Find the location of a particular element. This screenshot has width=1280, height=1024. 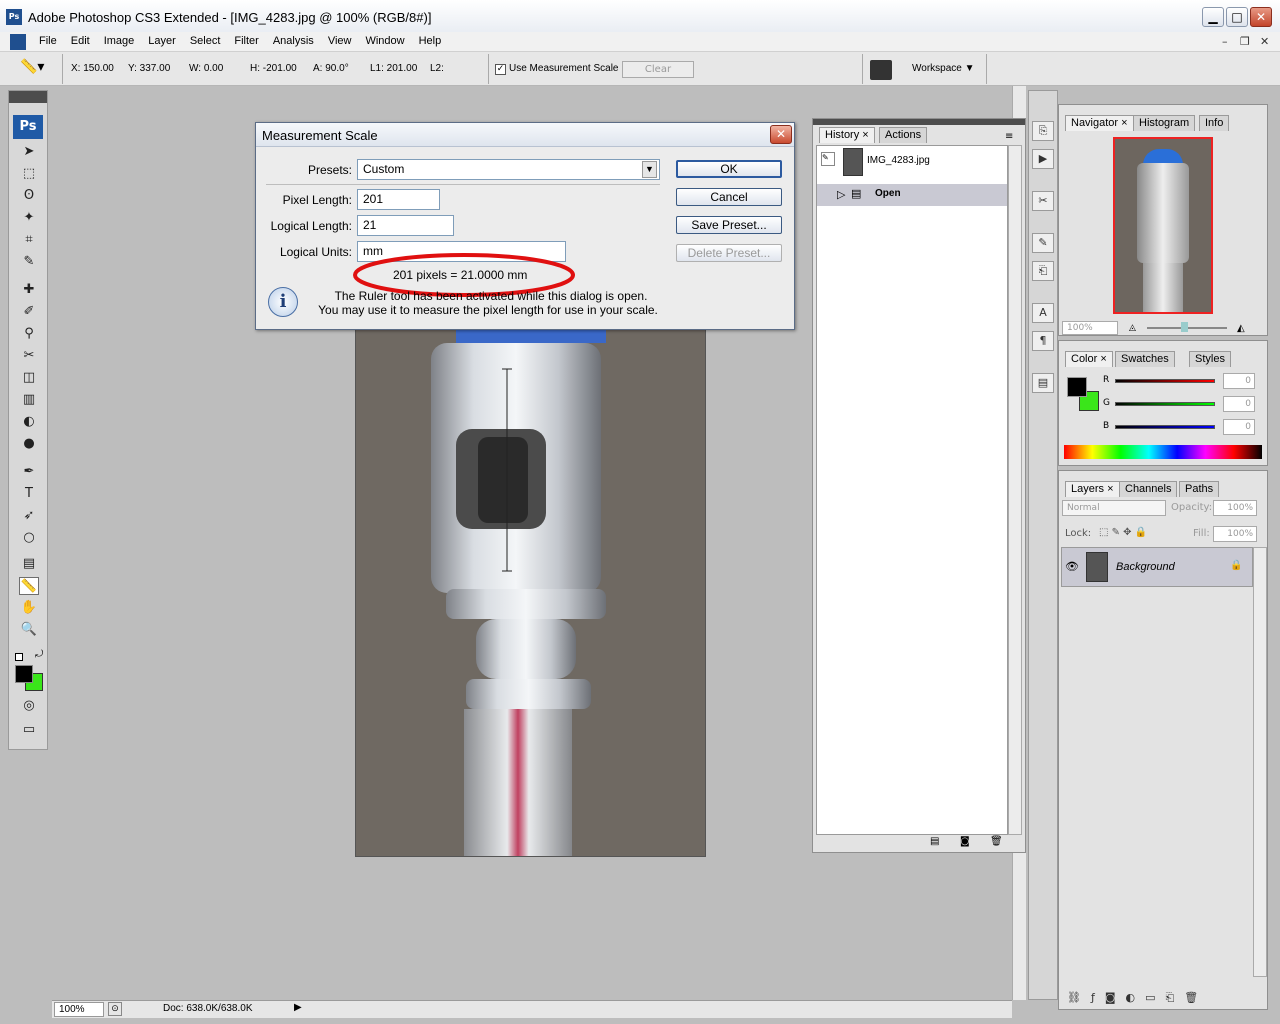

layer-visibility-eye-icon: 👁 is located at coordinates (1072, 566).